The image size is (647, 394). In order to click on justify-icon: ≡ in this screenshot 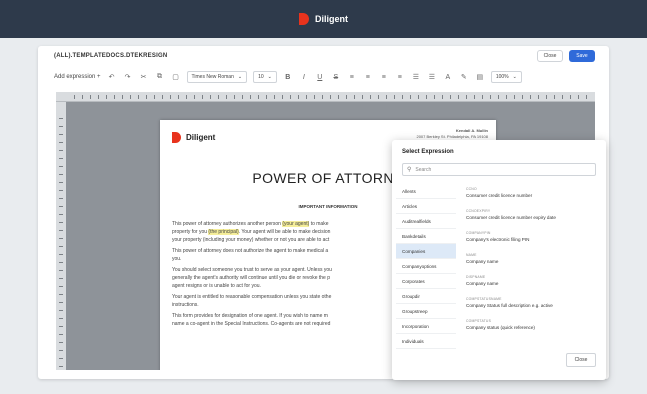, I will do `click(400, 77)`.